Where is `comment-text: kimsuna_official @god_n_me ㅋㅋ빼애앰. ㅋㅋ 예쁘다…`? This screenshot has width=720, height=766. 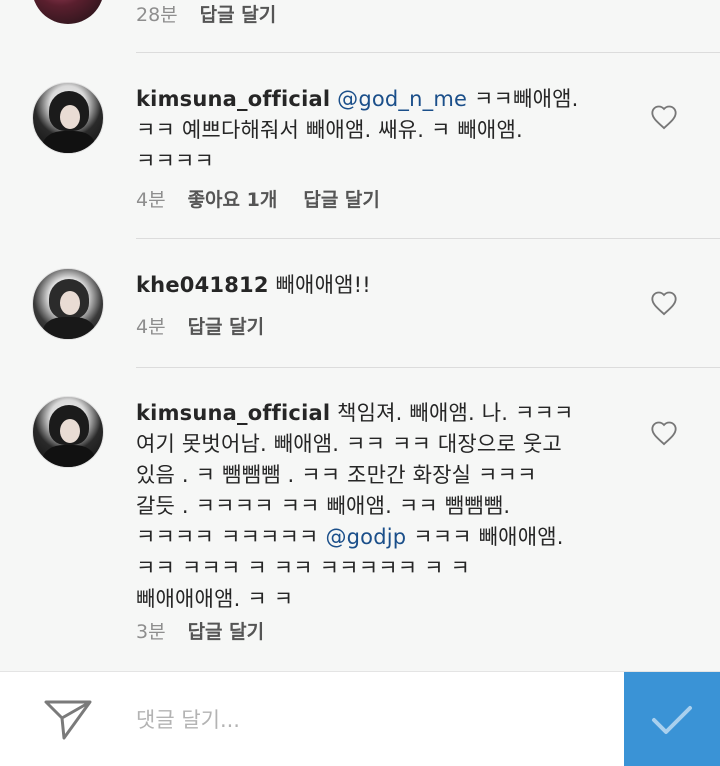
comment-text: kimsuna_official @god_n_me ㅋㅋ빼애앰. ㅋㅋ 예쁘다… is located at coordinates (357, 130).